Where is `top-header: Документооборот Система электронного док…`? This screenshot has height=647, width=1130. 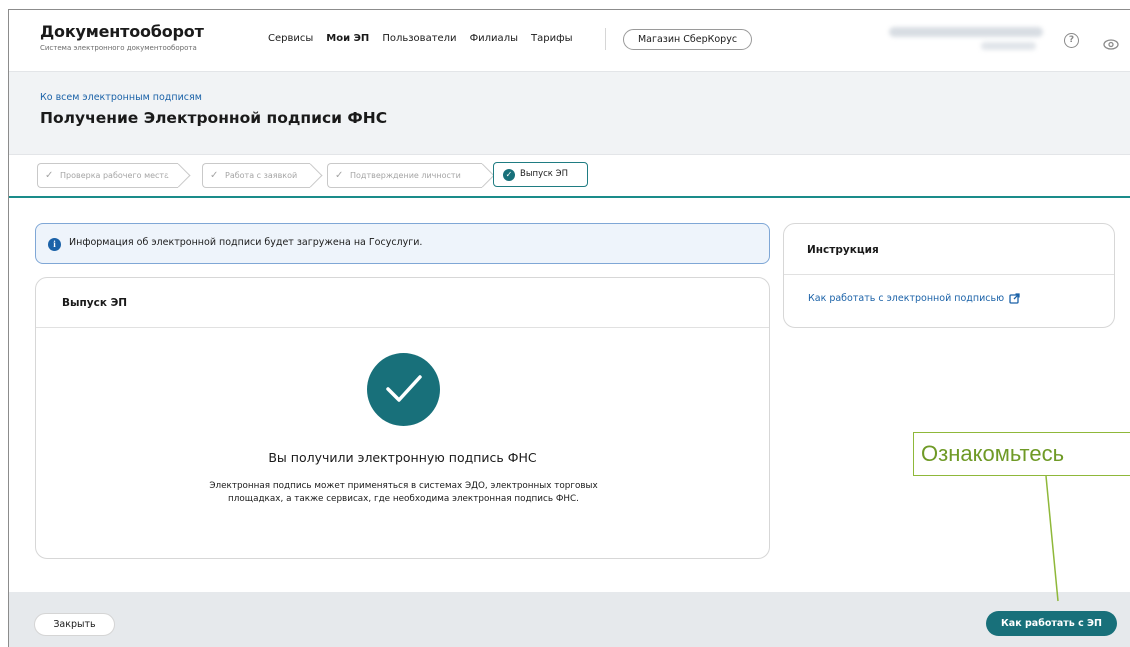
top-header: Документооборот Система электронного док… is located at coordinates (569, 40).